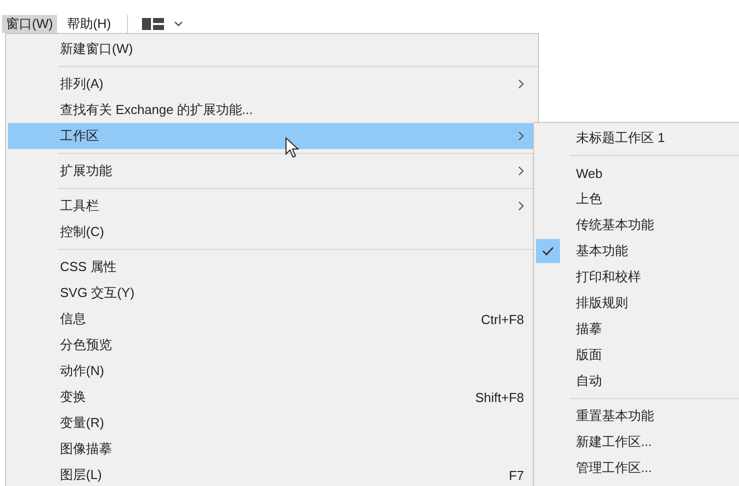 Image resolution: width=739 pixels, height=486 pixels. I want to click on menu-item: 打印和校样, so click(636, 277).